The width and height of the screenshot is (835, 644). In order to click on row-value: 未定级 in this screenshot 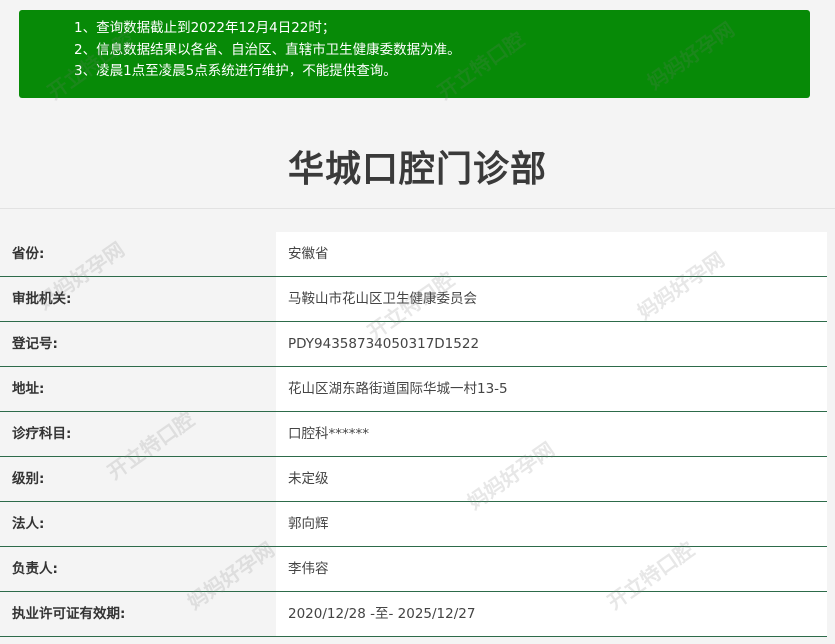, I will do `click(551, 479)`.